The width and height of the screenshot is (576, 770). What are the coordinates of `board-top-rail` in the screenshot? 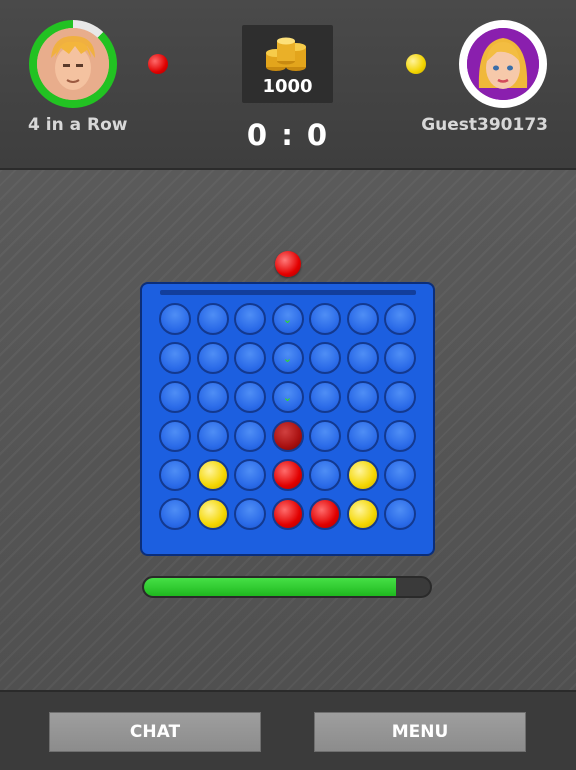 It's located at (288, 292).